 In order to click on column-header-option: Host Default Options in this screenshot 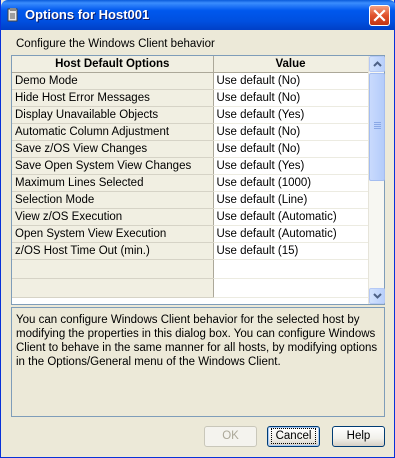, I will do `click(113, 64)`.